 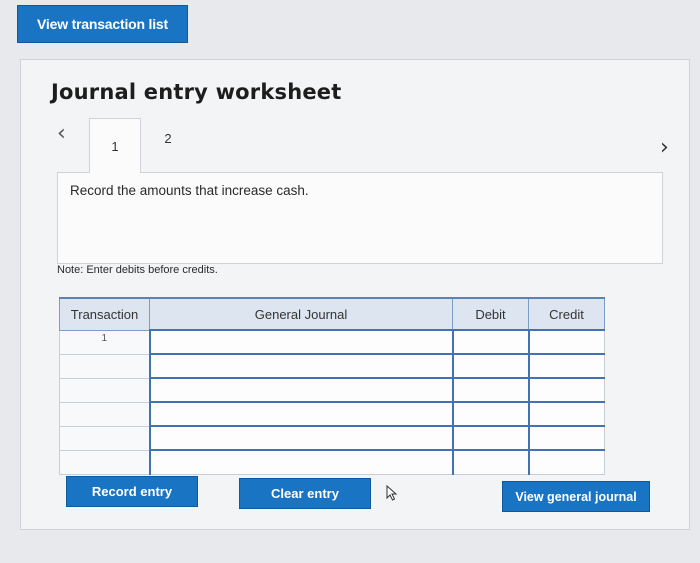 I want to click on table-row: 1, so click(x=332, y=342).